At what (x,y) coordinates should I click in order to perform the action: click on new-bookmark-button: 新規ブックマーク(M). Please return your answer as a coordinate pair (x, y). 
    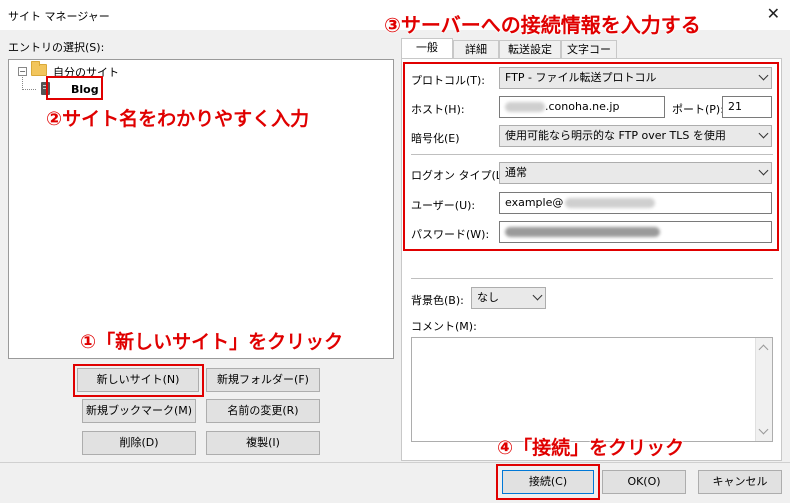
    Looking at the image, I should click on (139, 411).